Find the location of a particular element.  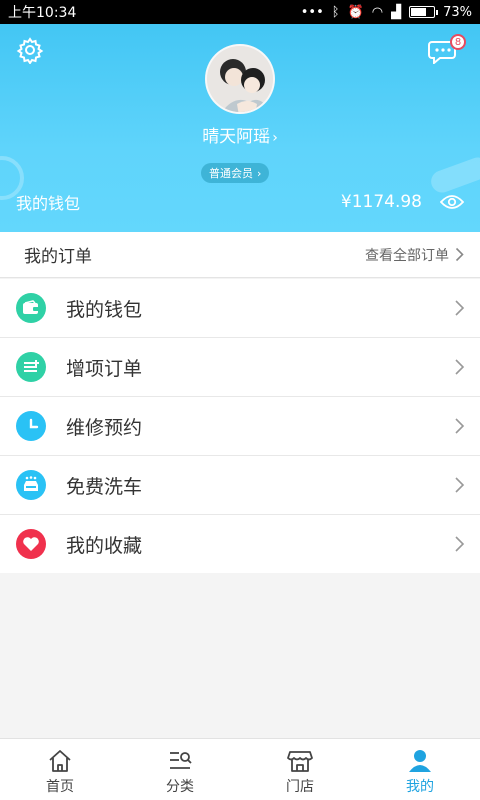

tab-profile: 我的 is located at coordinates (420, 769).